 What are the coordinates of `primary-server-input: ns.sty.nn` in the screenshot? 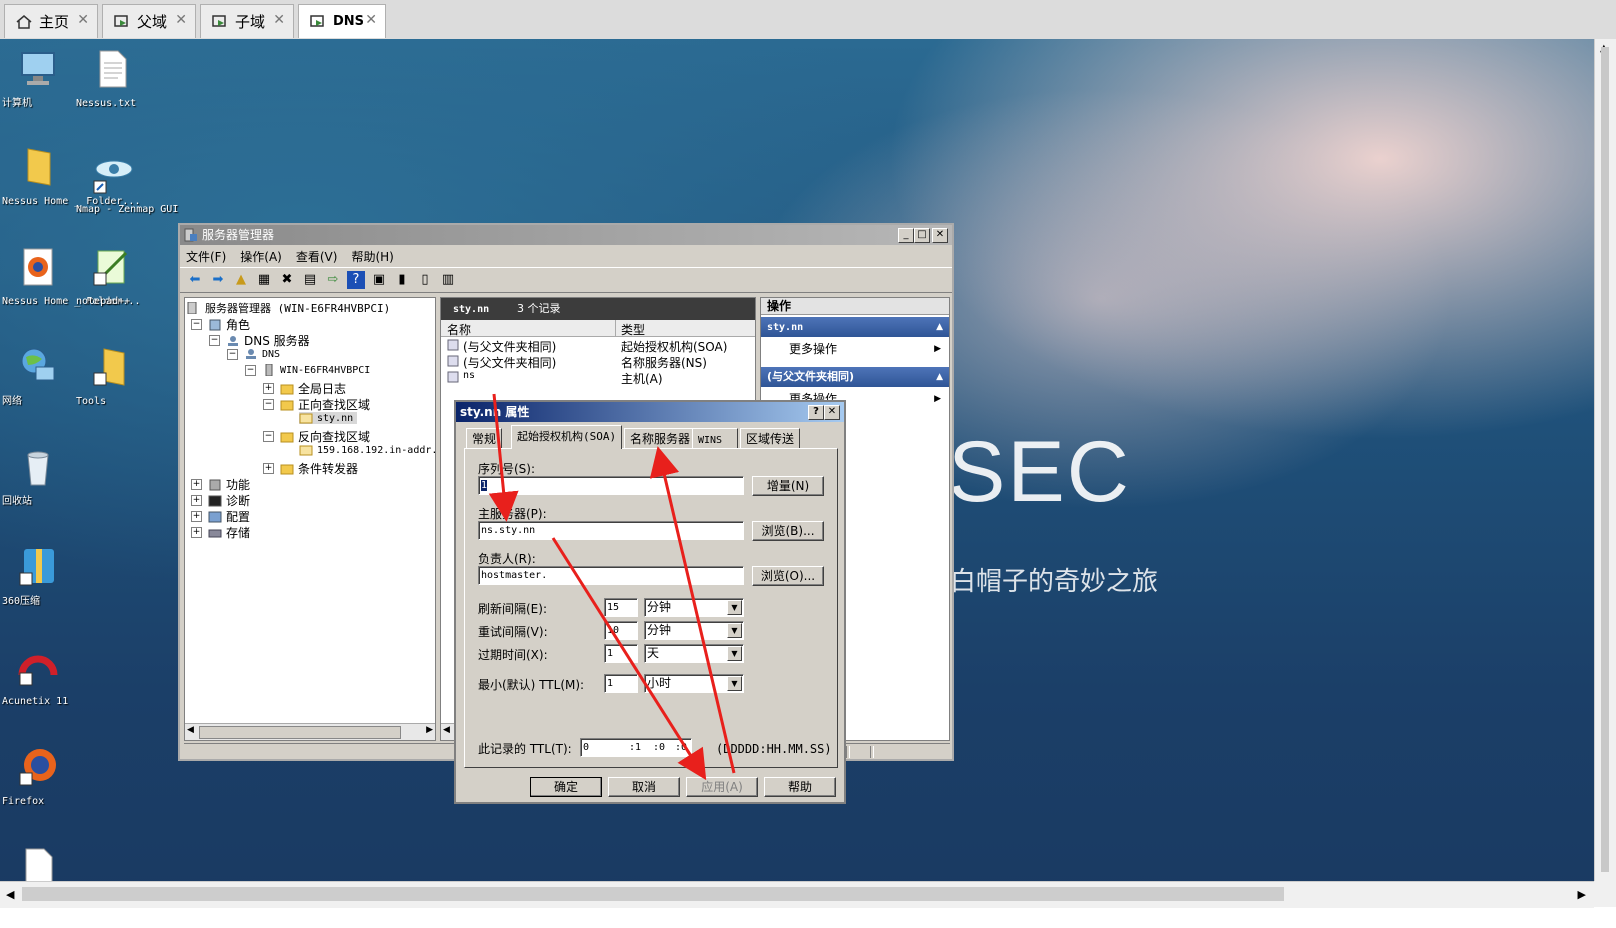 It's located at (611, 530).